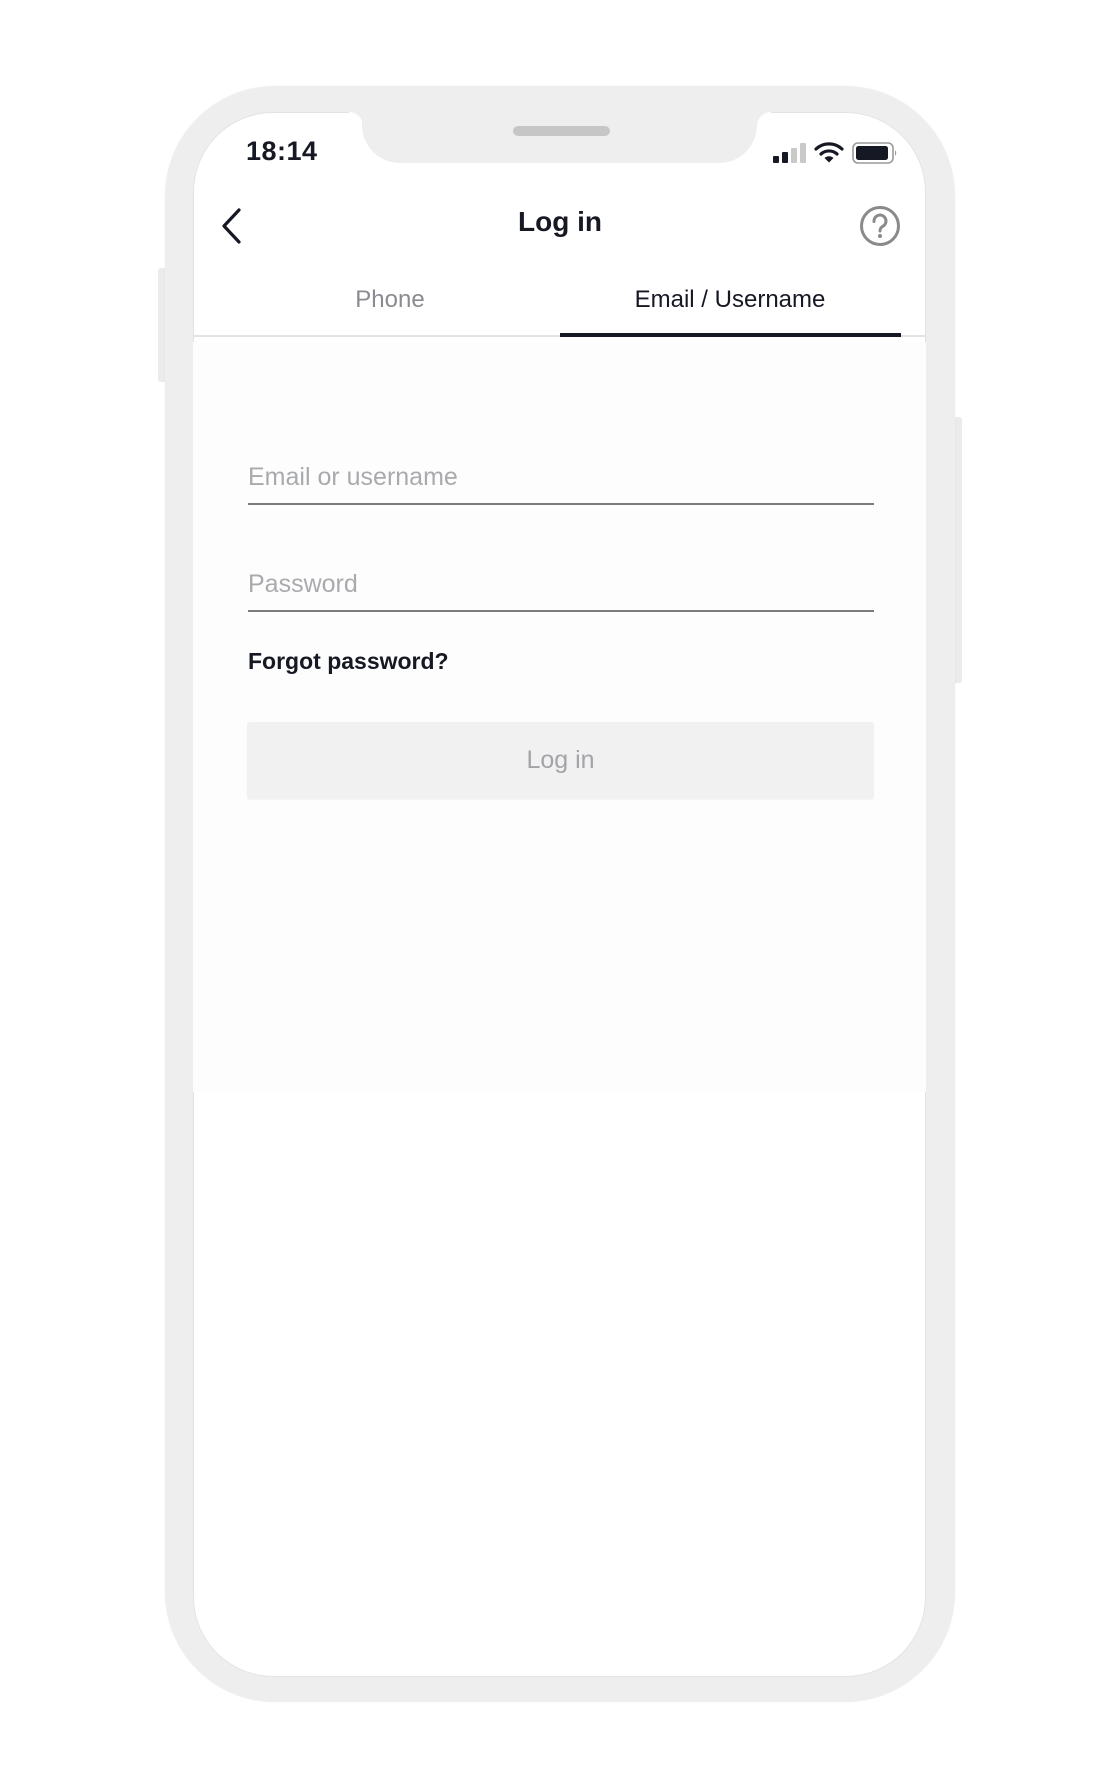 The image size is (1119, 1789). What do you see at coordinates (875, 155) in the screenshot?
I see `battery-icon` at bounding box center [875, 155].